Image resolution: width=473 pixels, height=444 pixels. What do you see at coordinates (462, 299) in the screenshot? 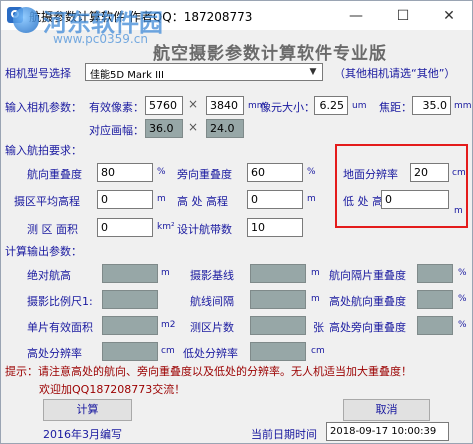
I see `high-forward-overlap-unit: %` at bounding box center [462, 299].